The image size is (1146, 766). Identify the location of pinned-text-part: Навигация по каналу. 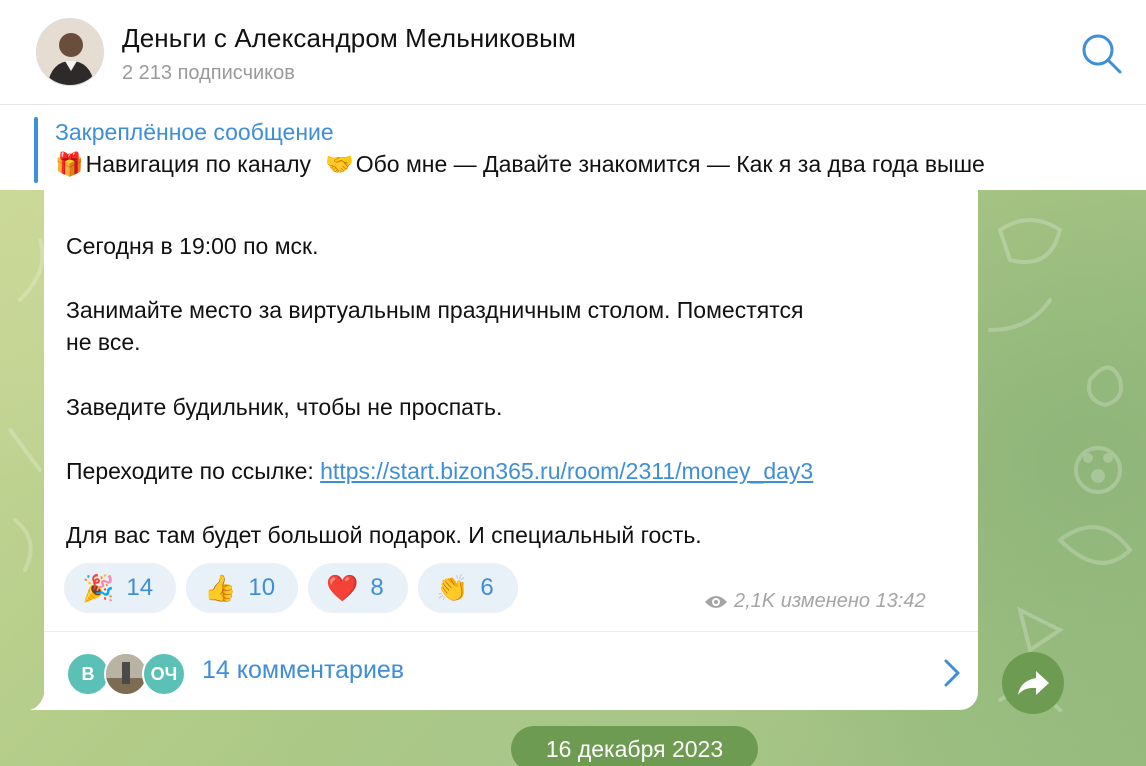
(198, 164).